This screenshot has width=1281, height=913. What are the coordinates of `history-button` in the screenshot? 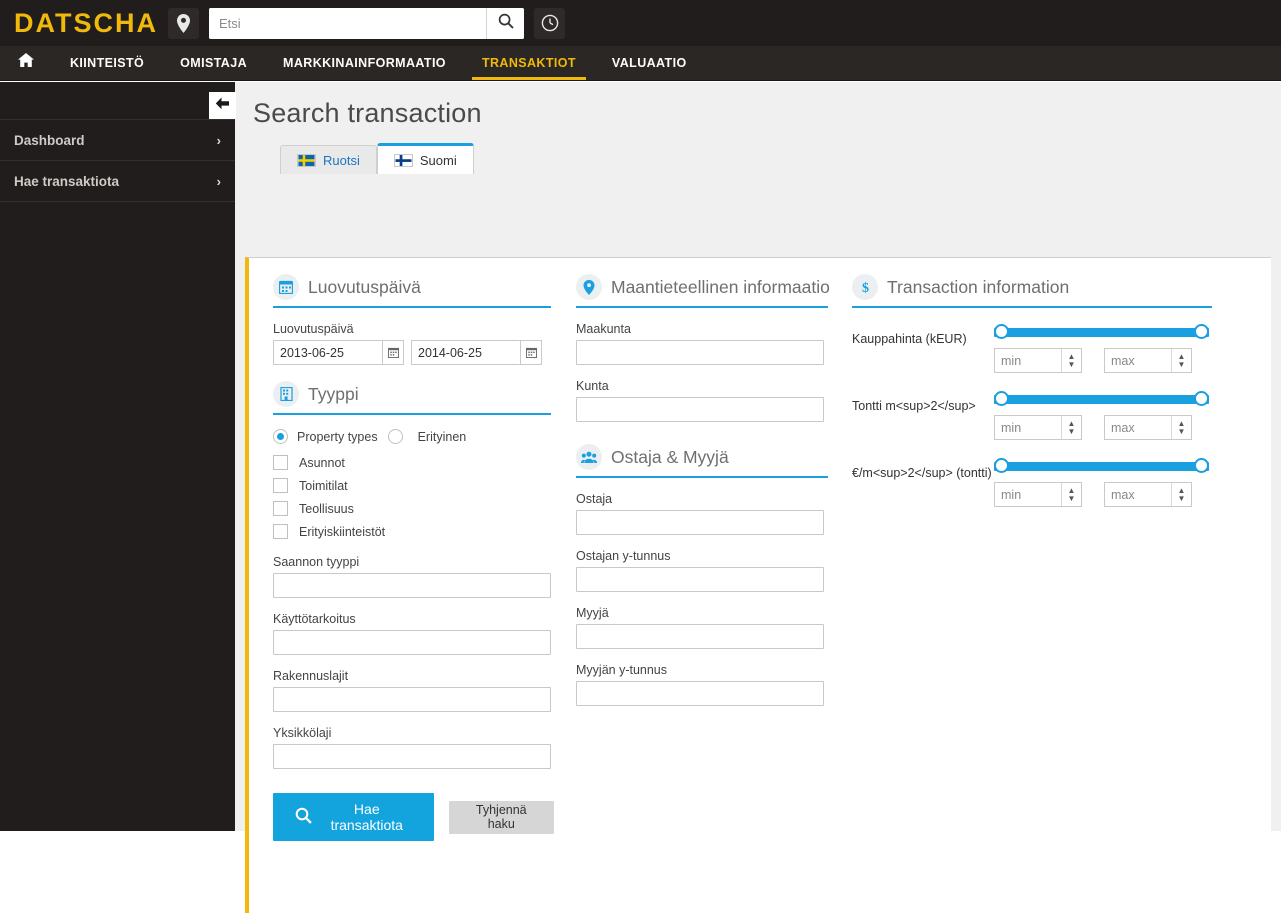 It's located at (549, 23).